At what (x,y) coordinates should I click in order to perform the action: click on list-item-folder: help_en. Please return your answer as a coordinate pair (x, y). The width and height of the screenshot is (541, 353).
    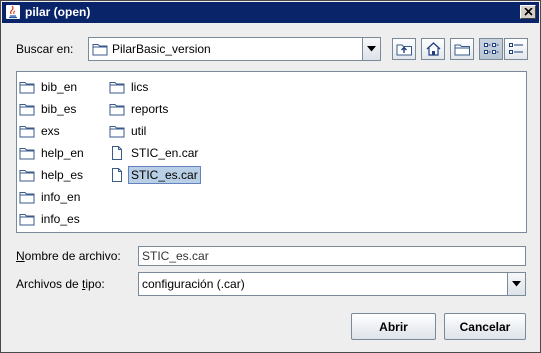
    Looking at the image, I should click on (53, 152).